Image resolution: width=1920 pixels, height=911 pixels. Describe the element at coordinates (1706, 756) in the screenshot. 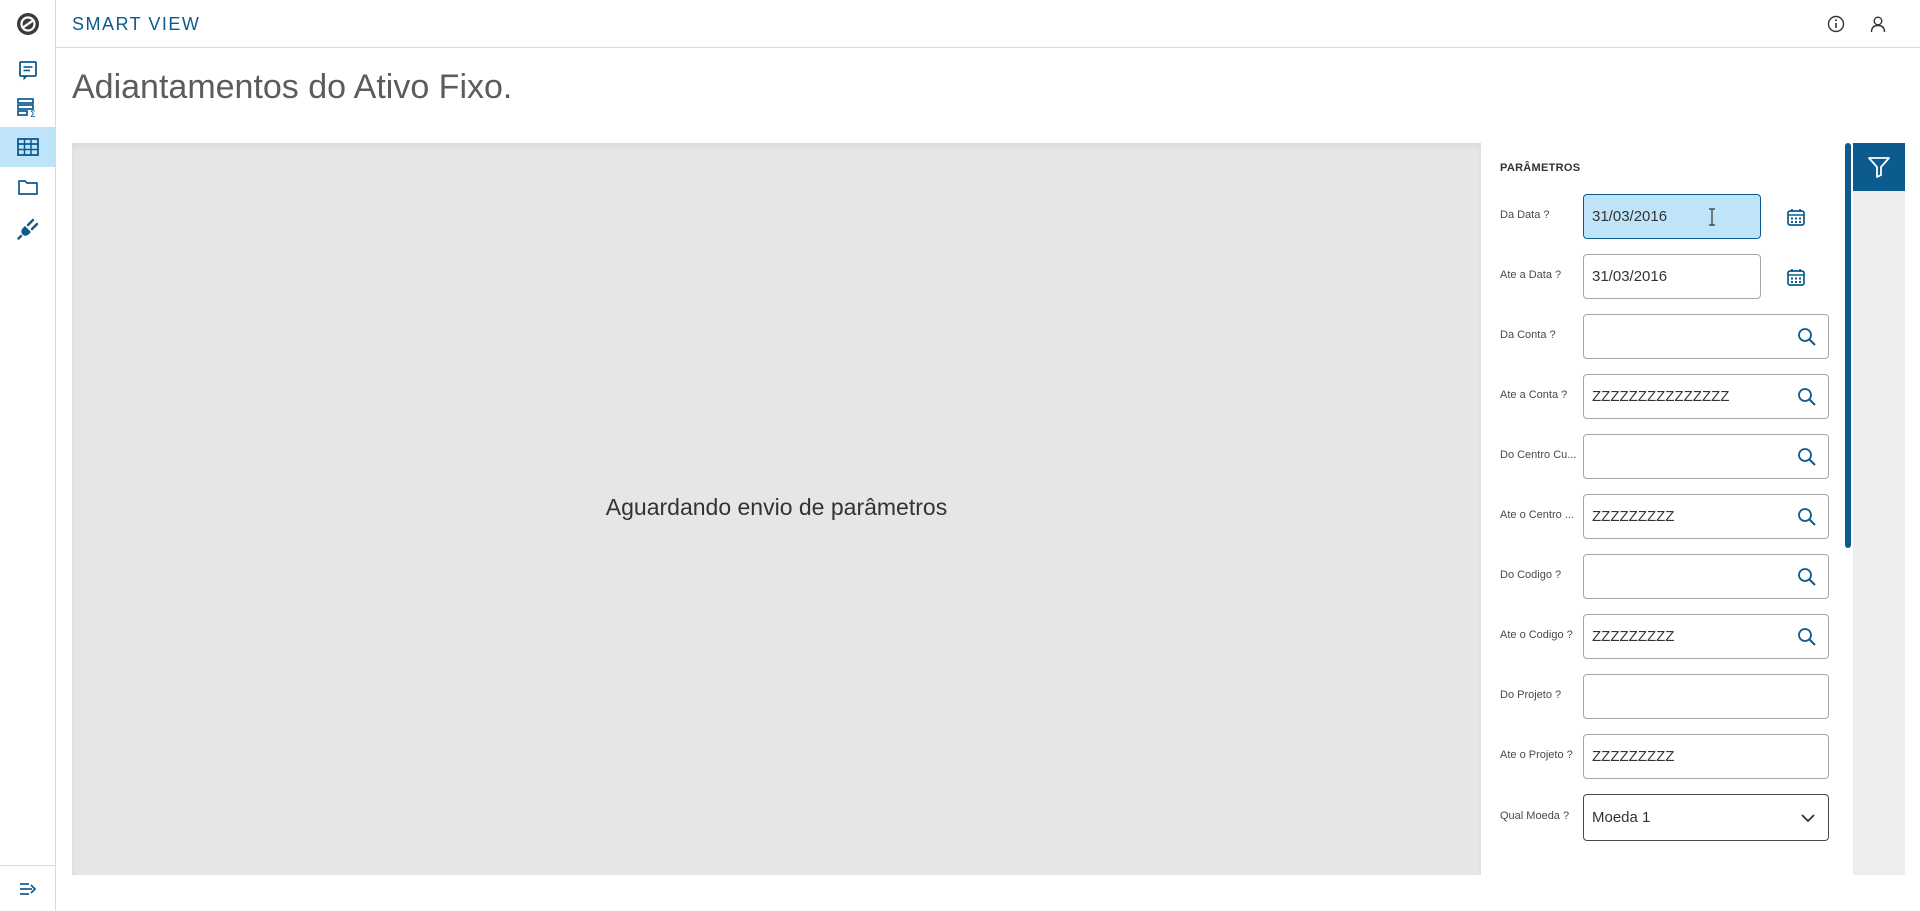

I see `ate-o-projeto-input: ZZZZZZZZZ` at that location.